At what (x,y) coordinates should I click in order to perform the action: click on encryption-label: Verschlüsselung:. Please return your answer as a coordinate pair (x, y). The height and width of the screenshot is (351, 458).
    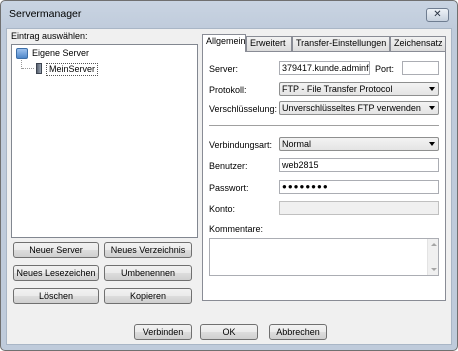
    Looking at the image, I should click on (243, 109).